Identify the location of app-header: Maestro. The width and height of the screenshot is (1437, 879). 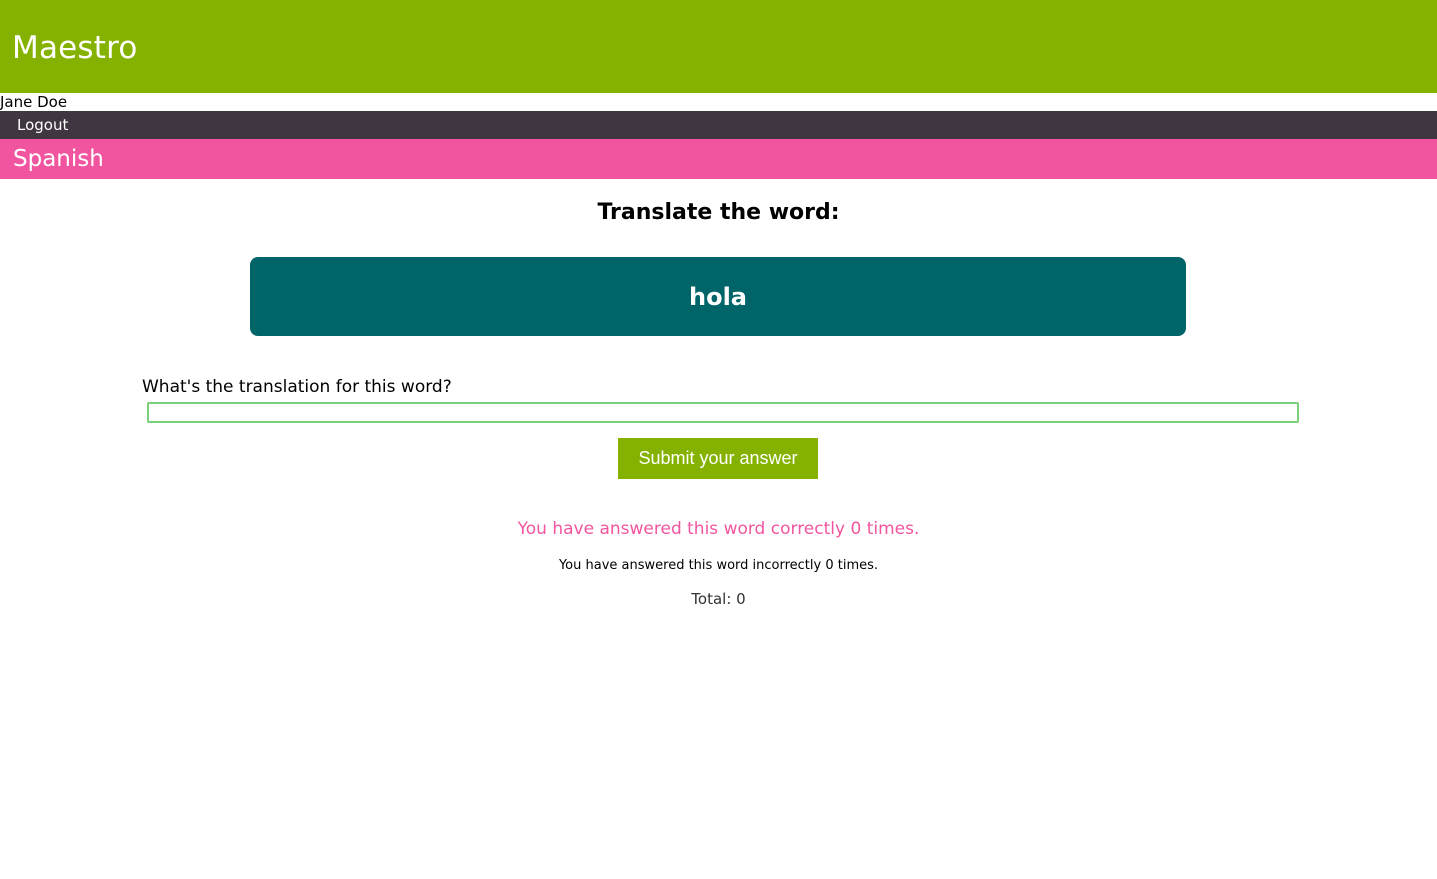
(718, 46).